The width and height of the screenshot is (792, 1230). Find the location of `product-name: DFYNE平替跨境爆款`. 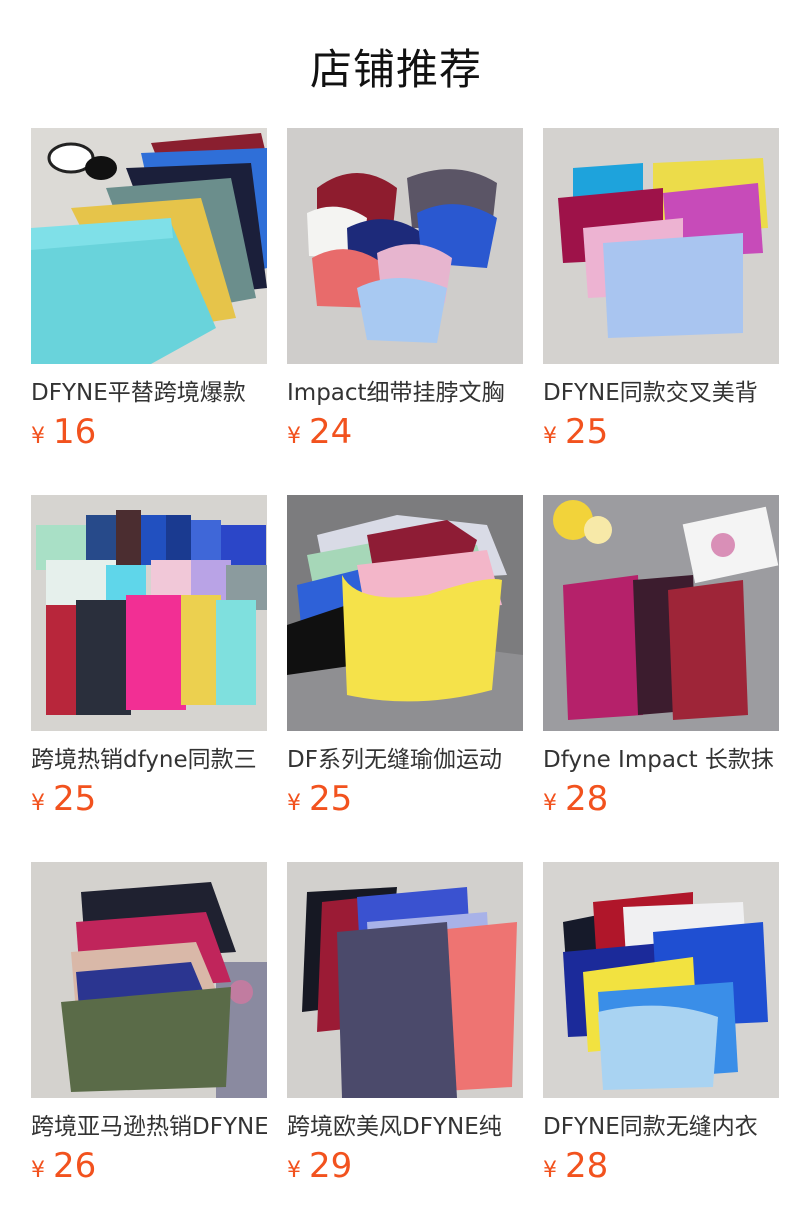

product-name: DFYNE平替跨境爆款 is located at coordinates (149, 393).